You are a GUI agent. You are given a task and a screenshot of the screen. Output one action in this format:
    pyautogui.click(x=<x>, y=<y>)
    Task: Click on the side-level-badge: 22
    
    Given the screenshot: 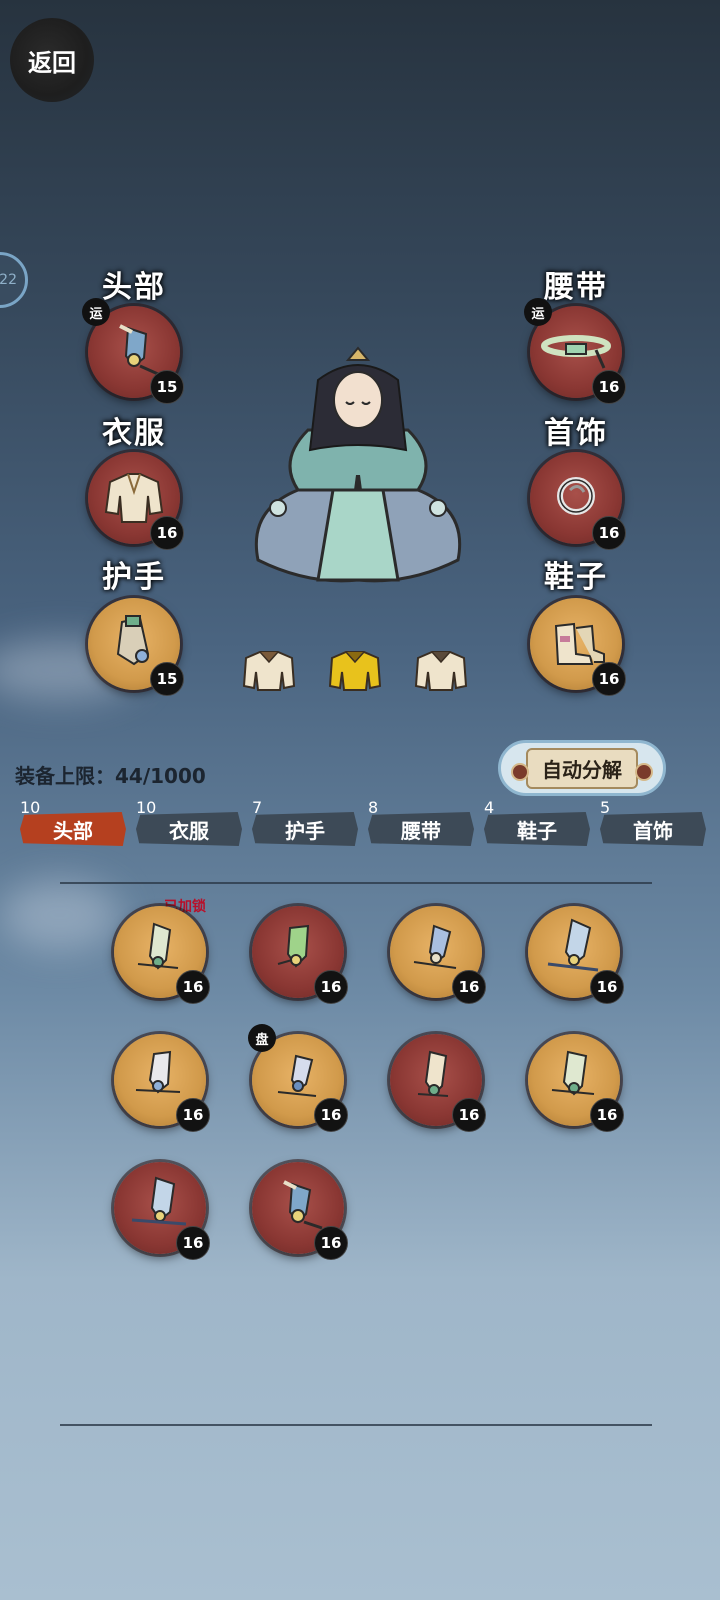 What is the action you would take?
    pyautogui.click(x=14, y=280)
    